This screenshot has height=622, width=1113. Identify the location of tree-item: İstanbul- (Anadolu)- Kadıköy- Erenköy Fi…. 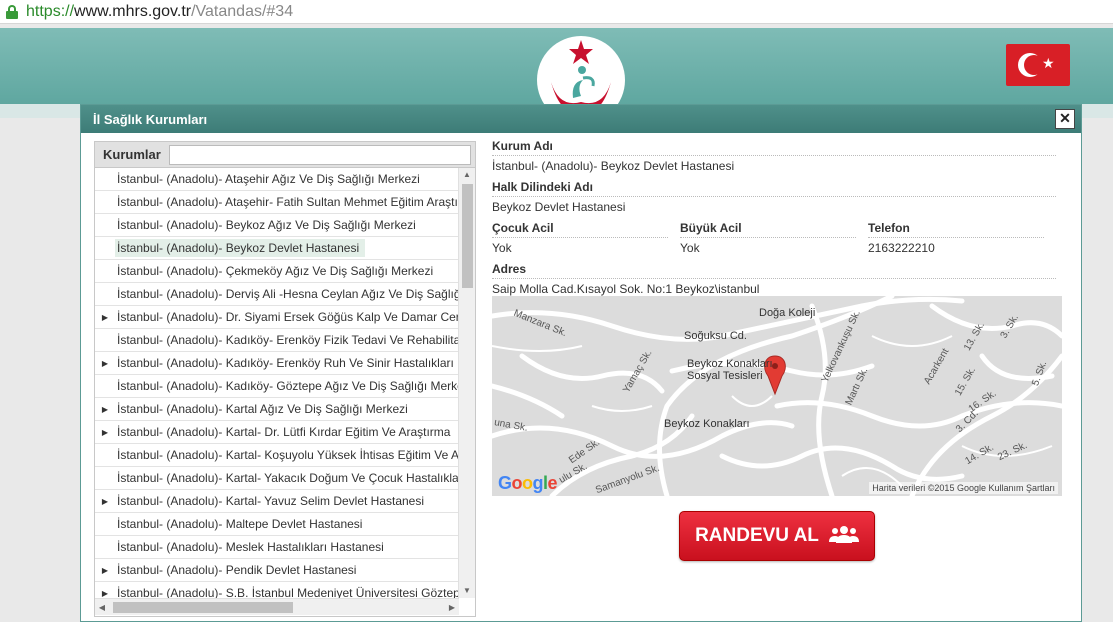
(277, 340).